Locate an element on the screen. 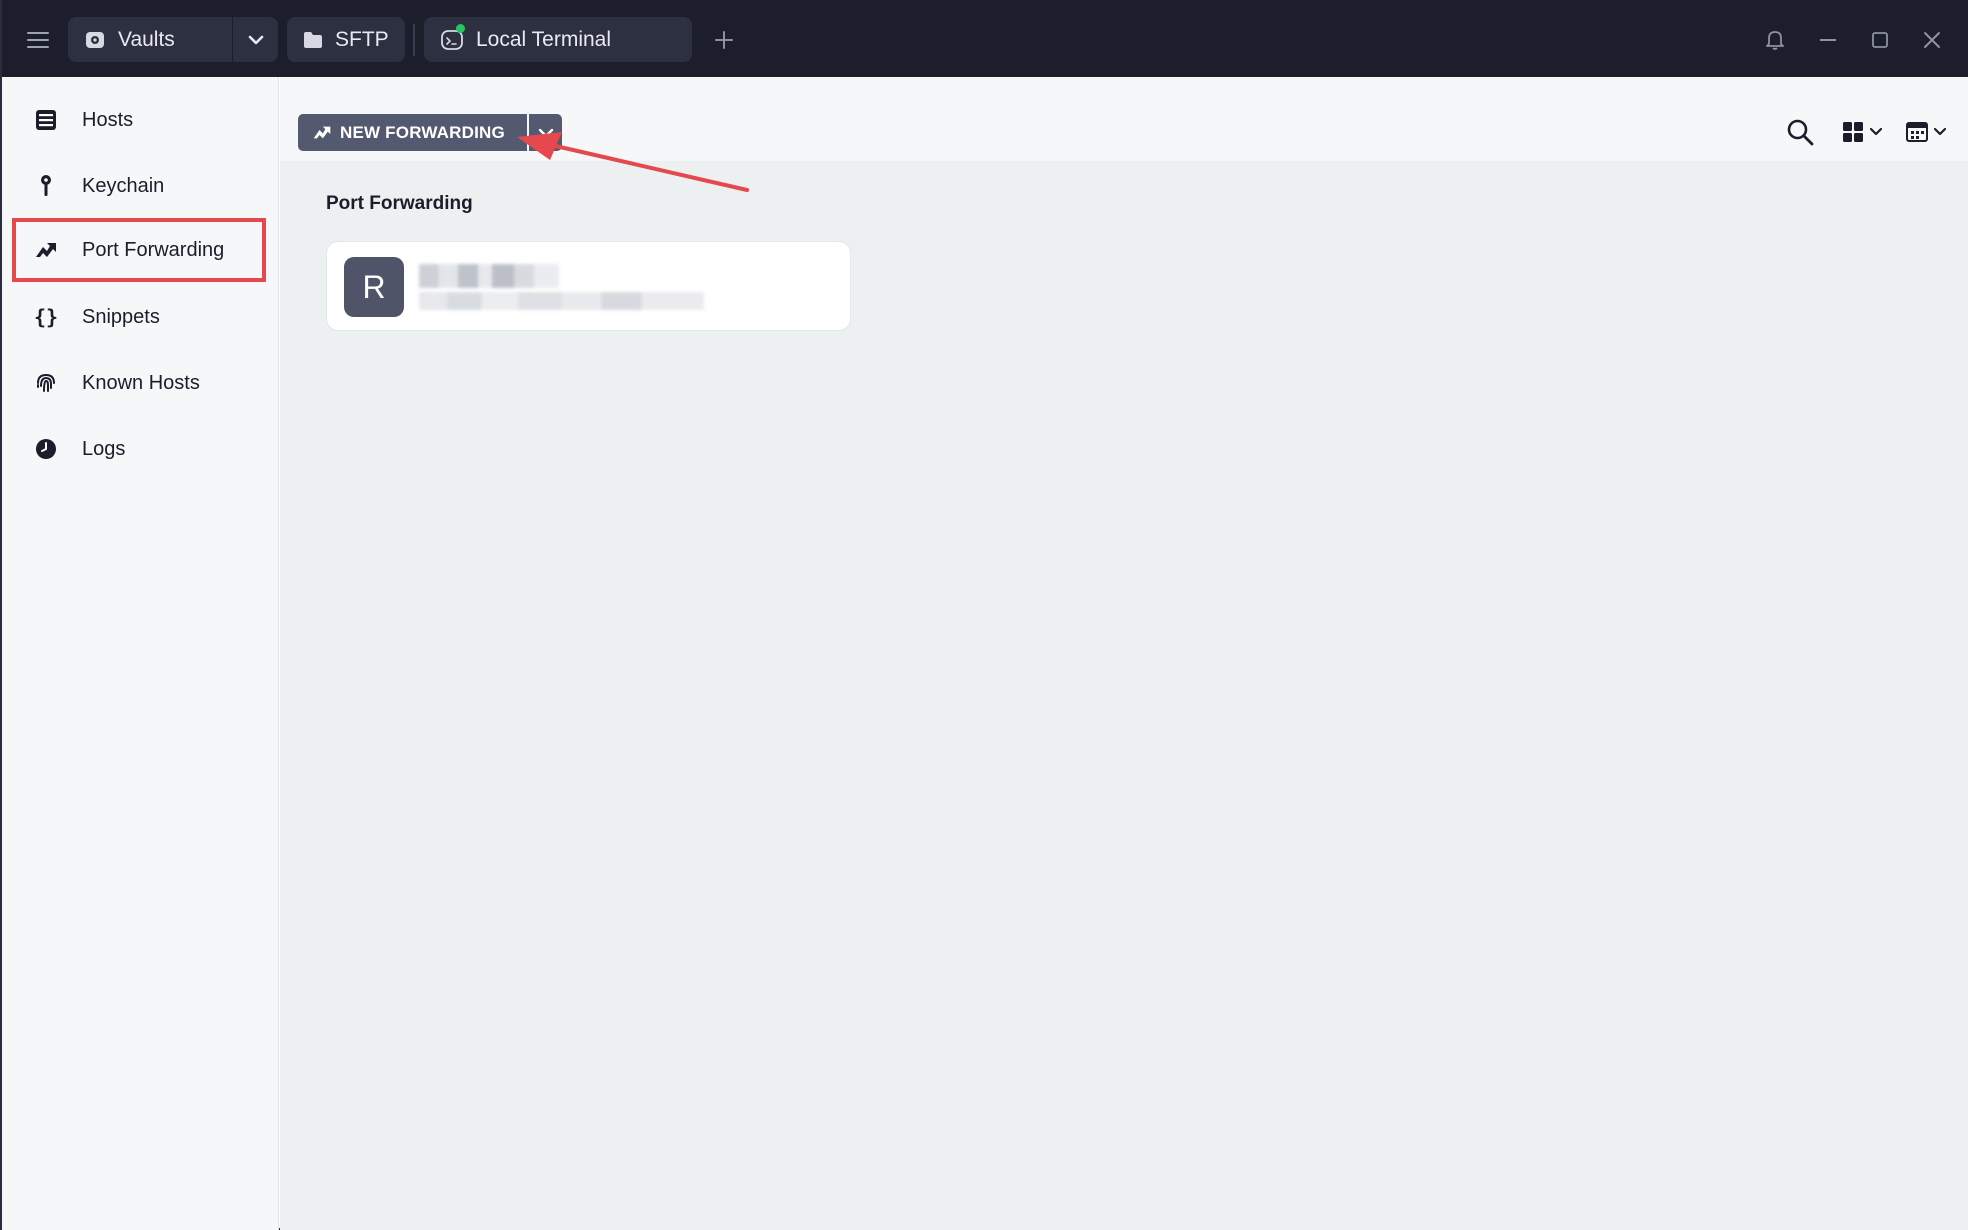 The width and height of the screenshot is (1968, 1230). tab-local-terminal: Local Terminal is located at coordinates (558, 39).